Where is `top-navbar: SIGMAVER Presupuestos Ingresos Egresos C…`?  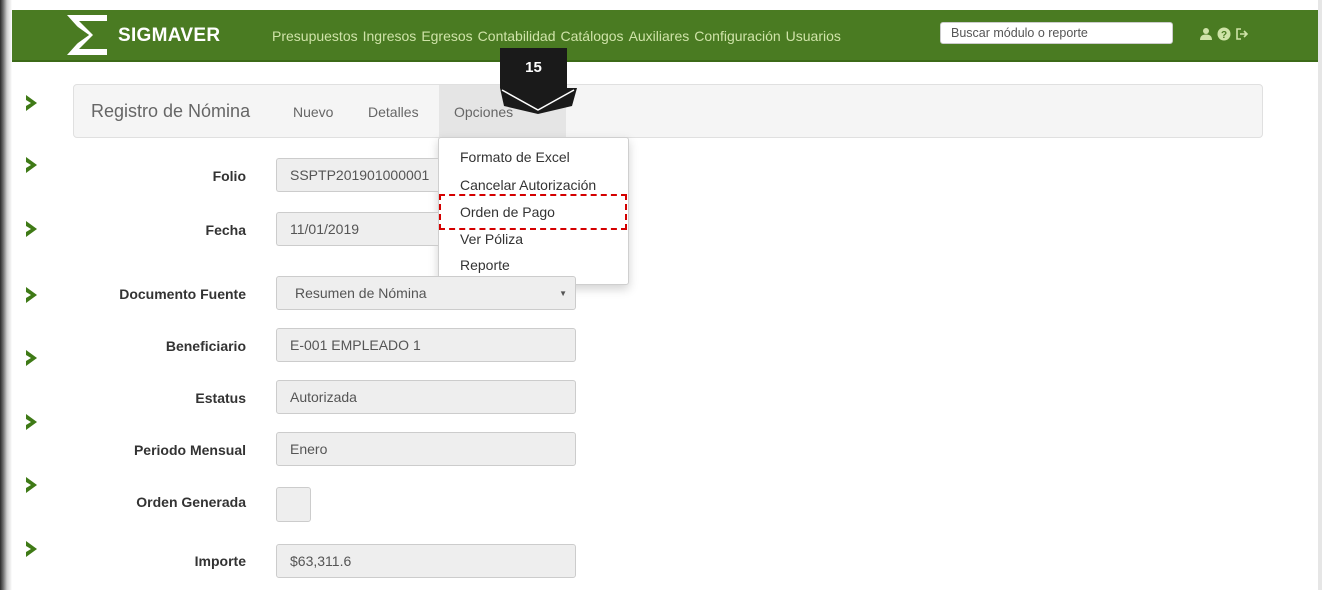
top-navbar: SIGMAVER Presupuestos Ingresos Egresos C… is located at coordinates (665, 36).